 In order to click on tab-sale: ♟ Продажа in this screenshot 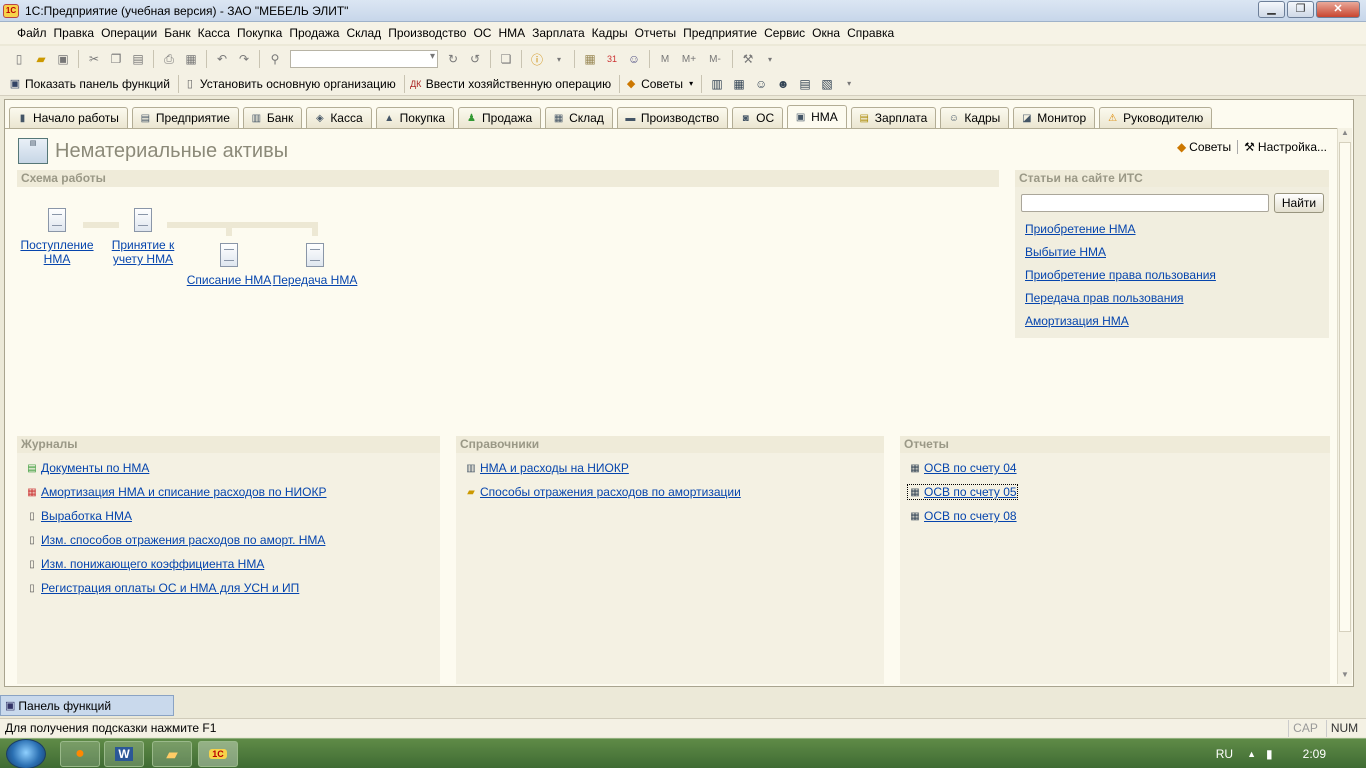, I will do `click(500, 117)`.